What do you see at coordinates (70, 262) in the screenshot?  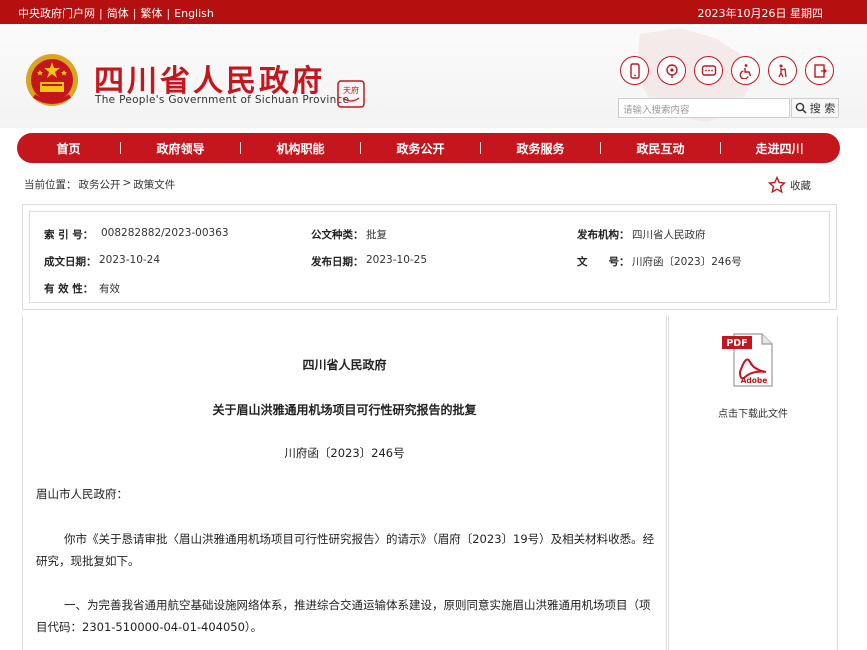 I see `meta-created-label: 成文日期：` at bounding box center [70, 262].